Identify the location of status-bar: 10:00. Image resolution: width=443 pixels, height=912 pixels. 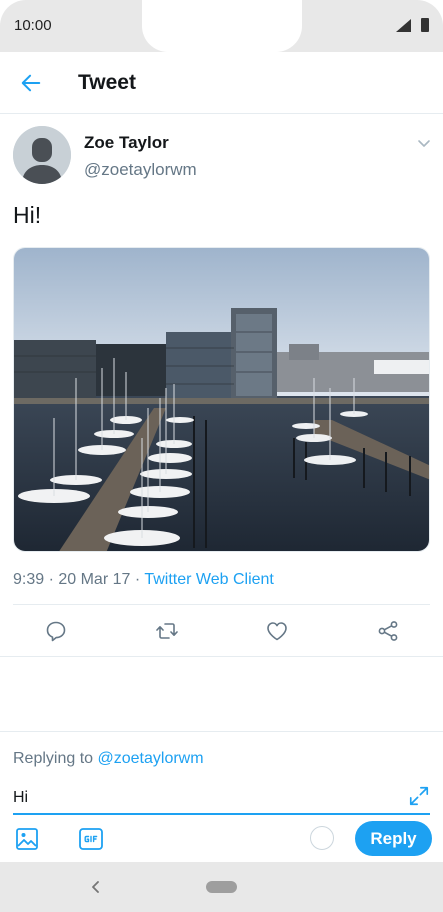
(221, 26).